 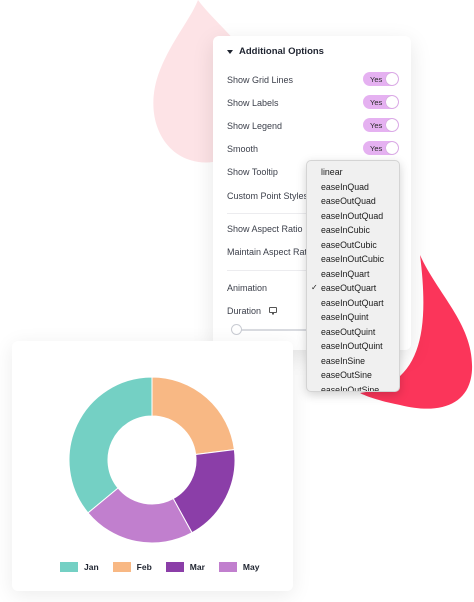 I want to click on dropdown-option: easeInQuint, so click(x=353, y=317).